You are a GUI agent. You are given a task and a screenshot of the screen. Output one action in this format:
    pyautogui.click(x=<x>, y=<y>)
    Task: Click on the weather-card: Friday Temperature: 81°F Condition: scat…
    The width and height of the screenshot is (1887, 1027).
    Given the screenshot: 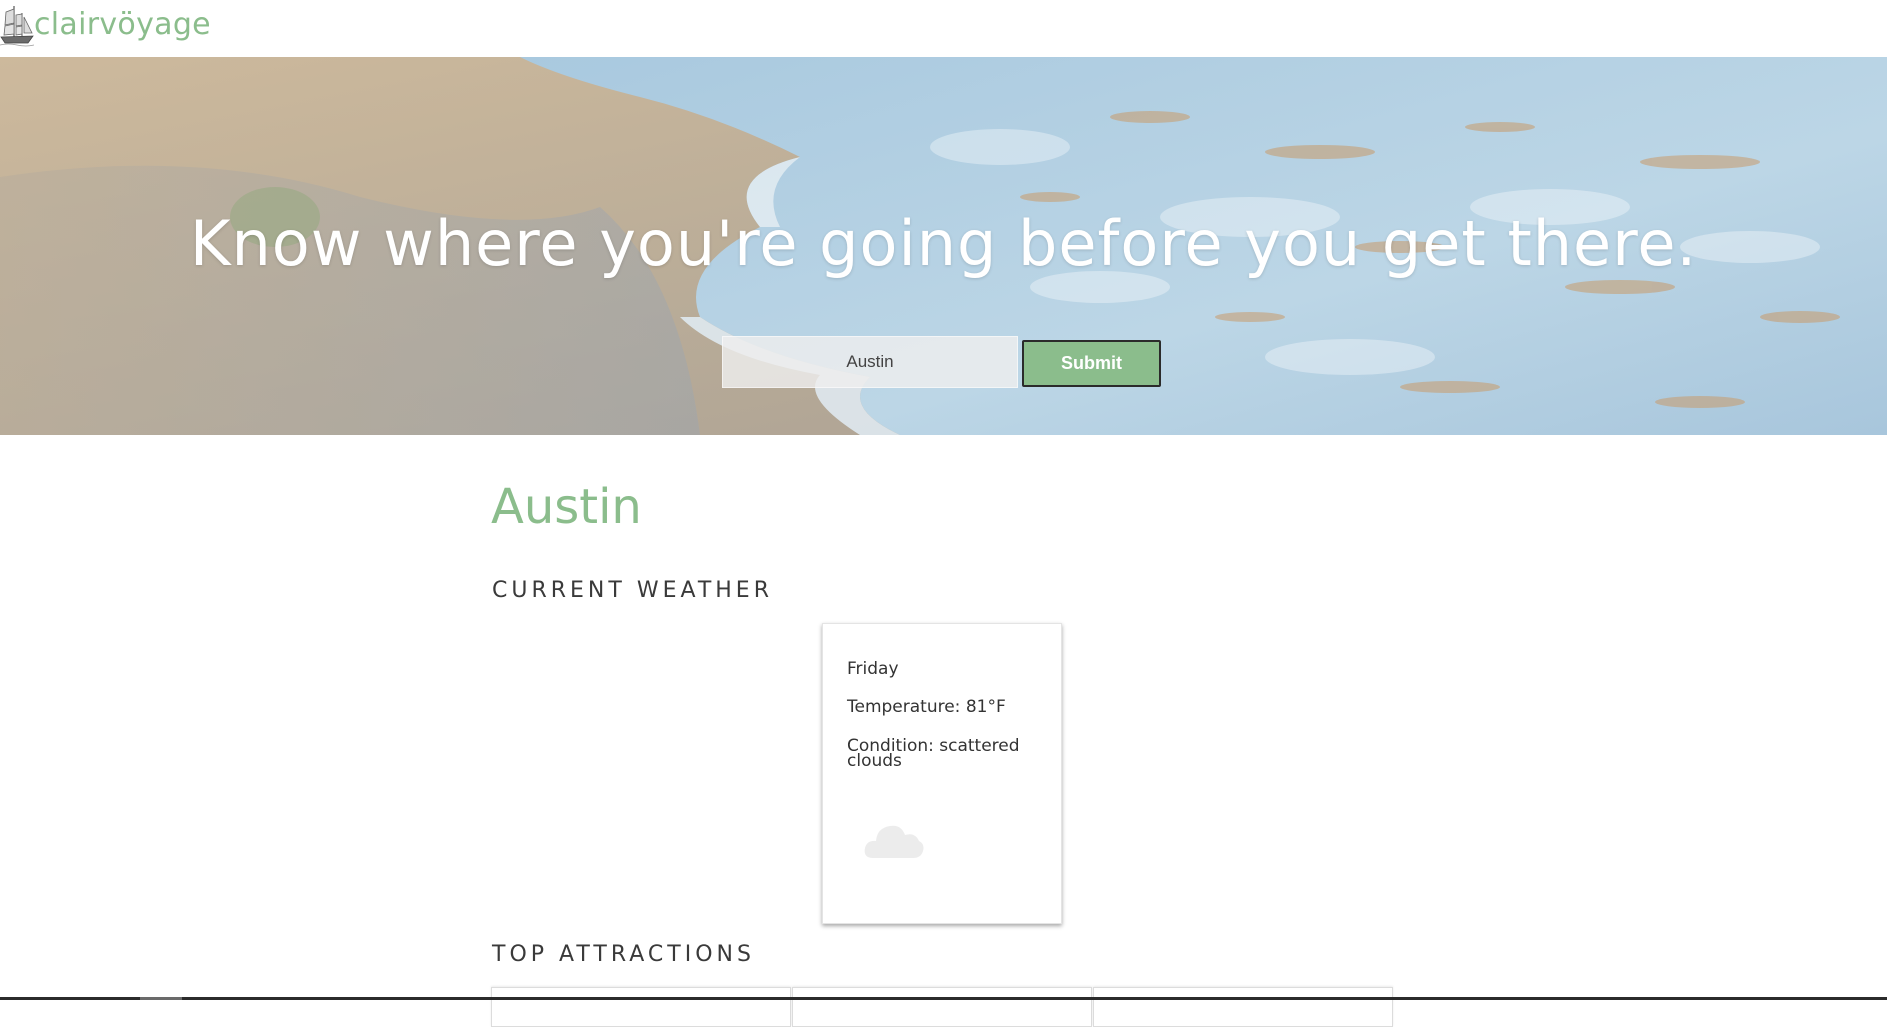 What is the action you would take?
    pyautogui.click(x=942, y=773)
    